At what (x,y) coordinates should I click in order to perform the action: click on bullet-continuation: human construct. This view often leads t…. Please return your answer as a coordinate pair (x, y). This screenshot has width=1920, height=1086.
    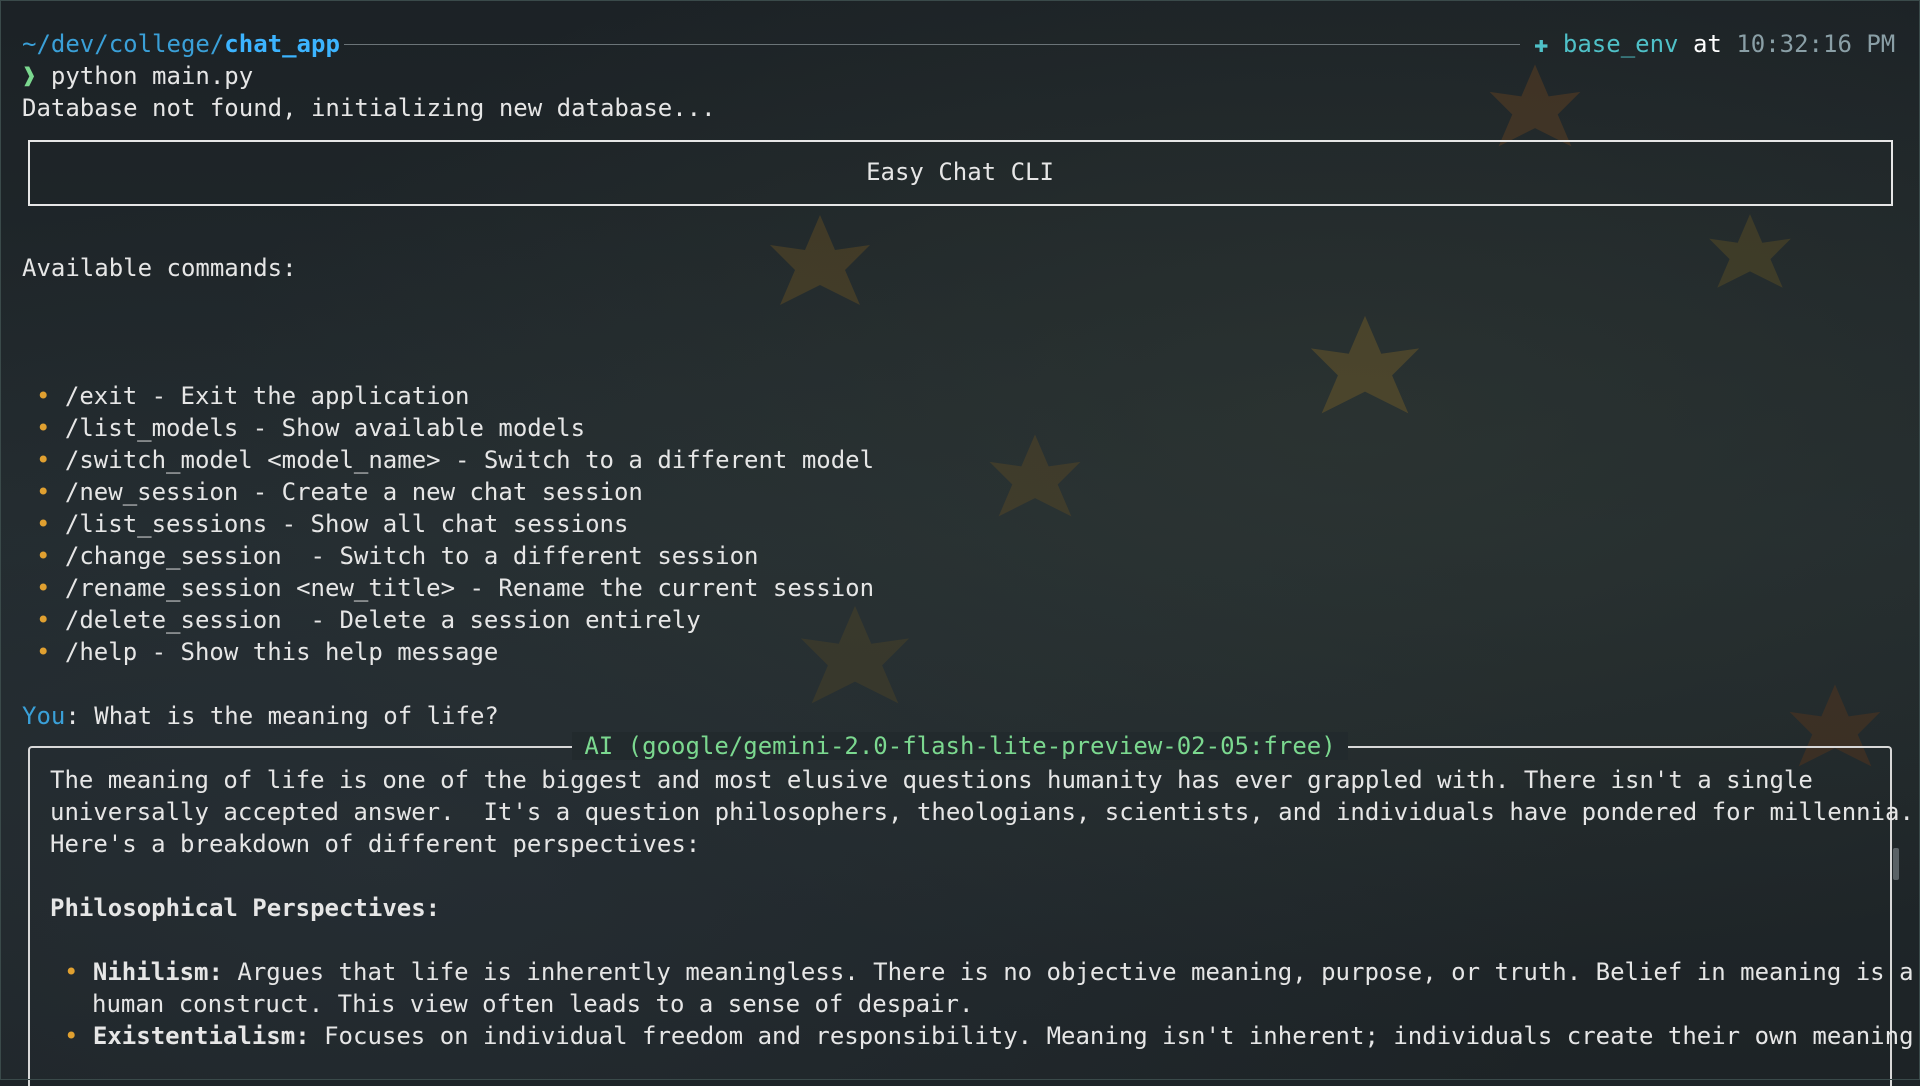
    Looking at the image, I should click on (533, 1004).